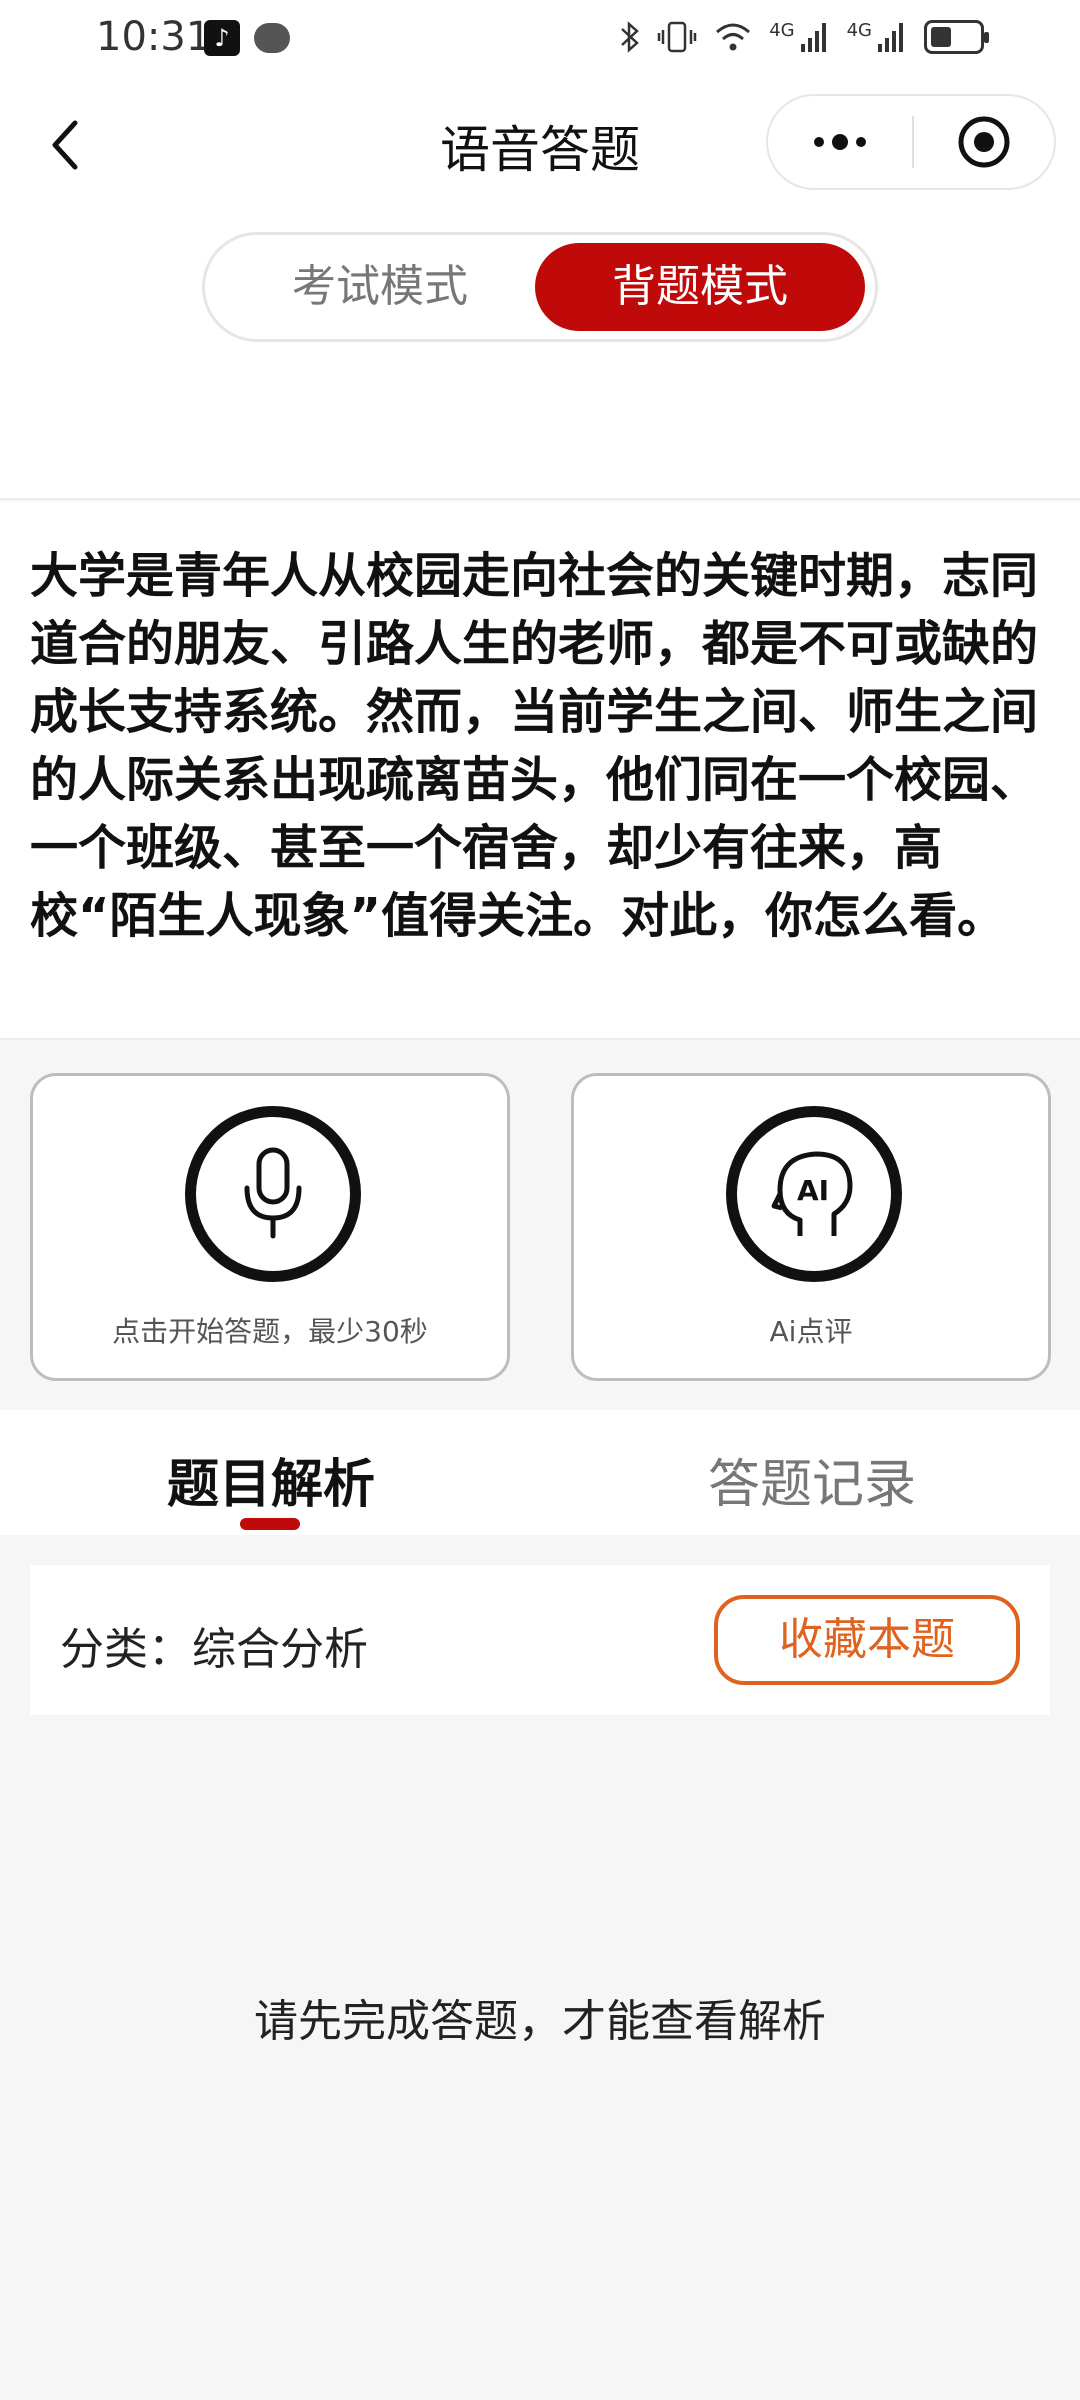  Describe the element at coordinates (540, 40) in the screenshot. I see `status-bar: 10:31 ♪ 4G 4G` at that location.